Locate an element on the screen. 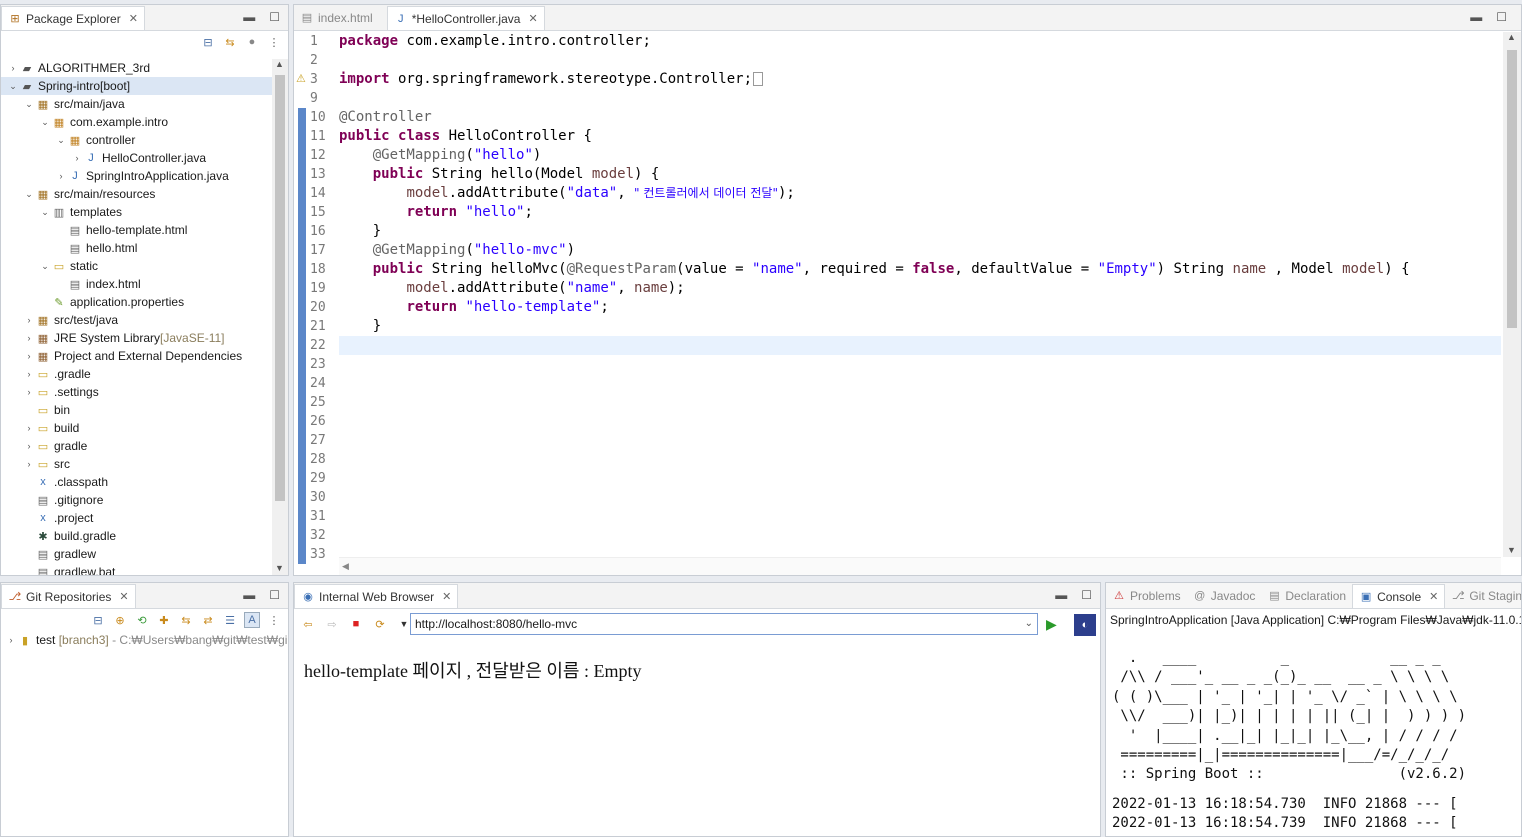 The image size is (1522, 837). tree-item: ⌄ ▰ Spring-intro [boot] is located at coordinates (136, 86).